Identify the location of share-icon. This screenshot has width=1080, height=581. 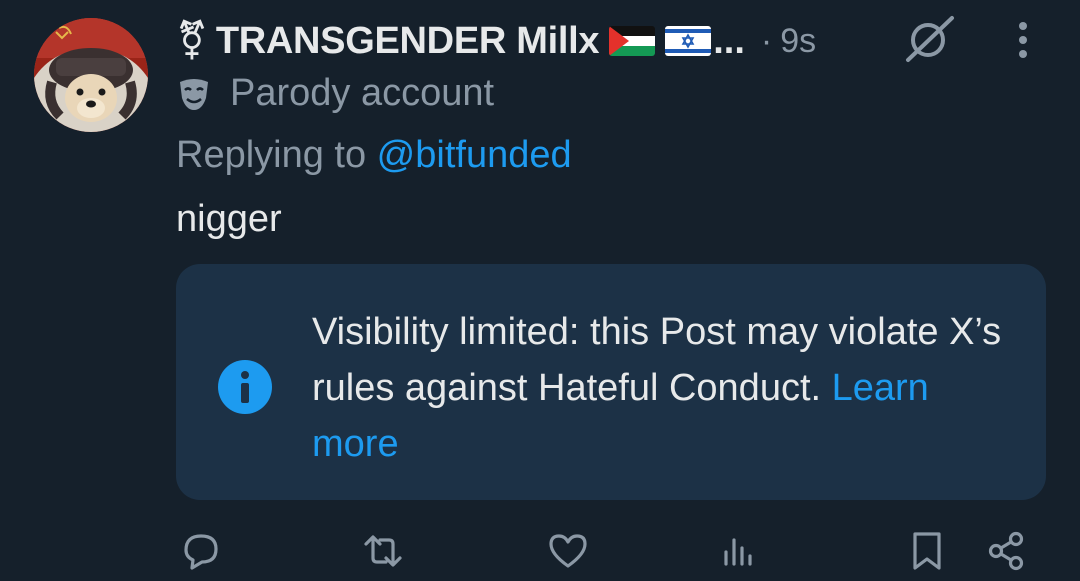
(1007, 551).